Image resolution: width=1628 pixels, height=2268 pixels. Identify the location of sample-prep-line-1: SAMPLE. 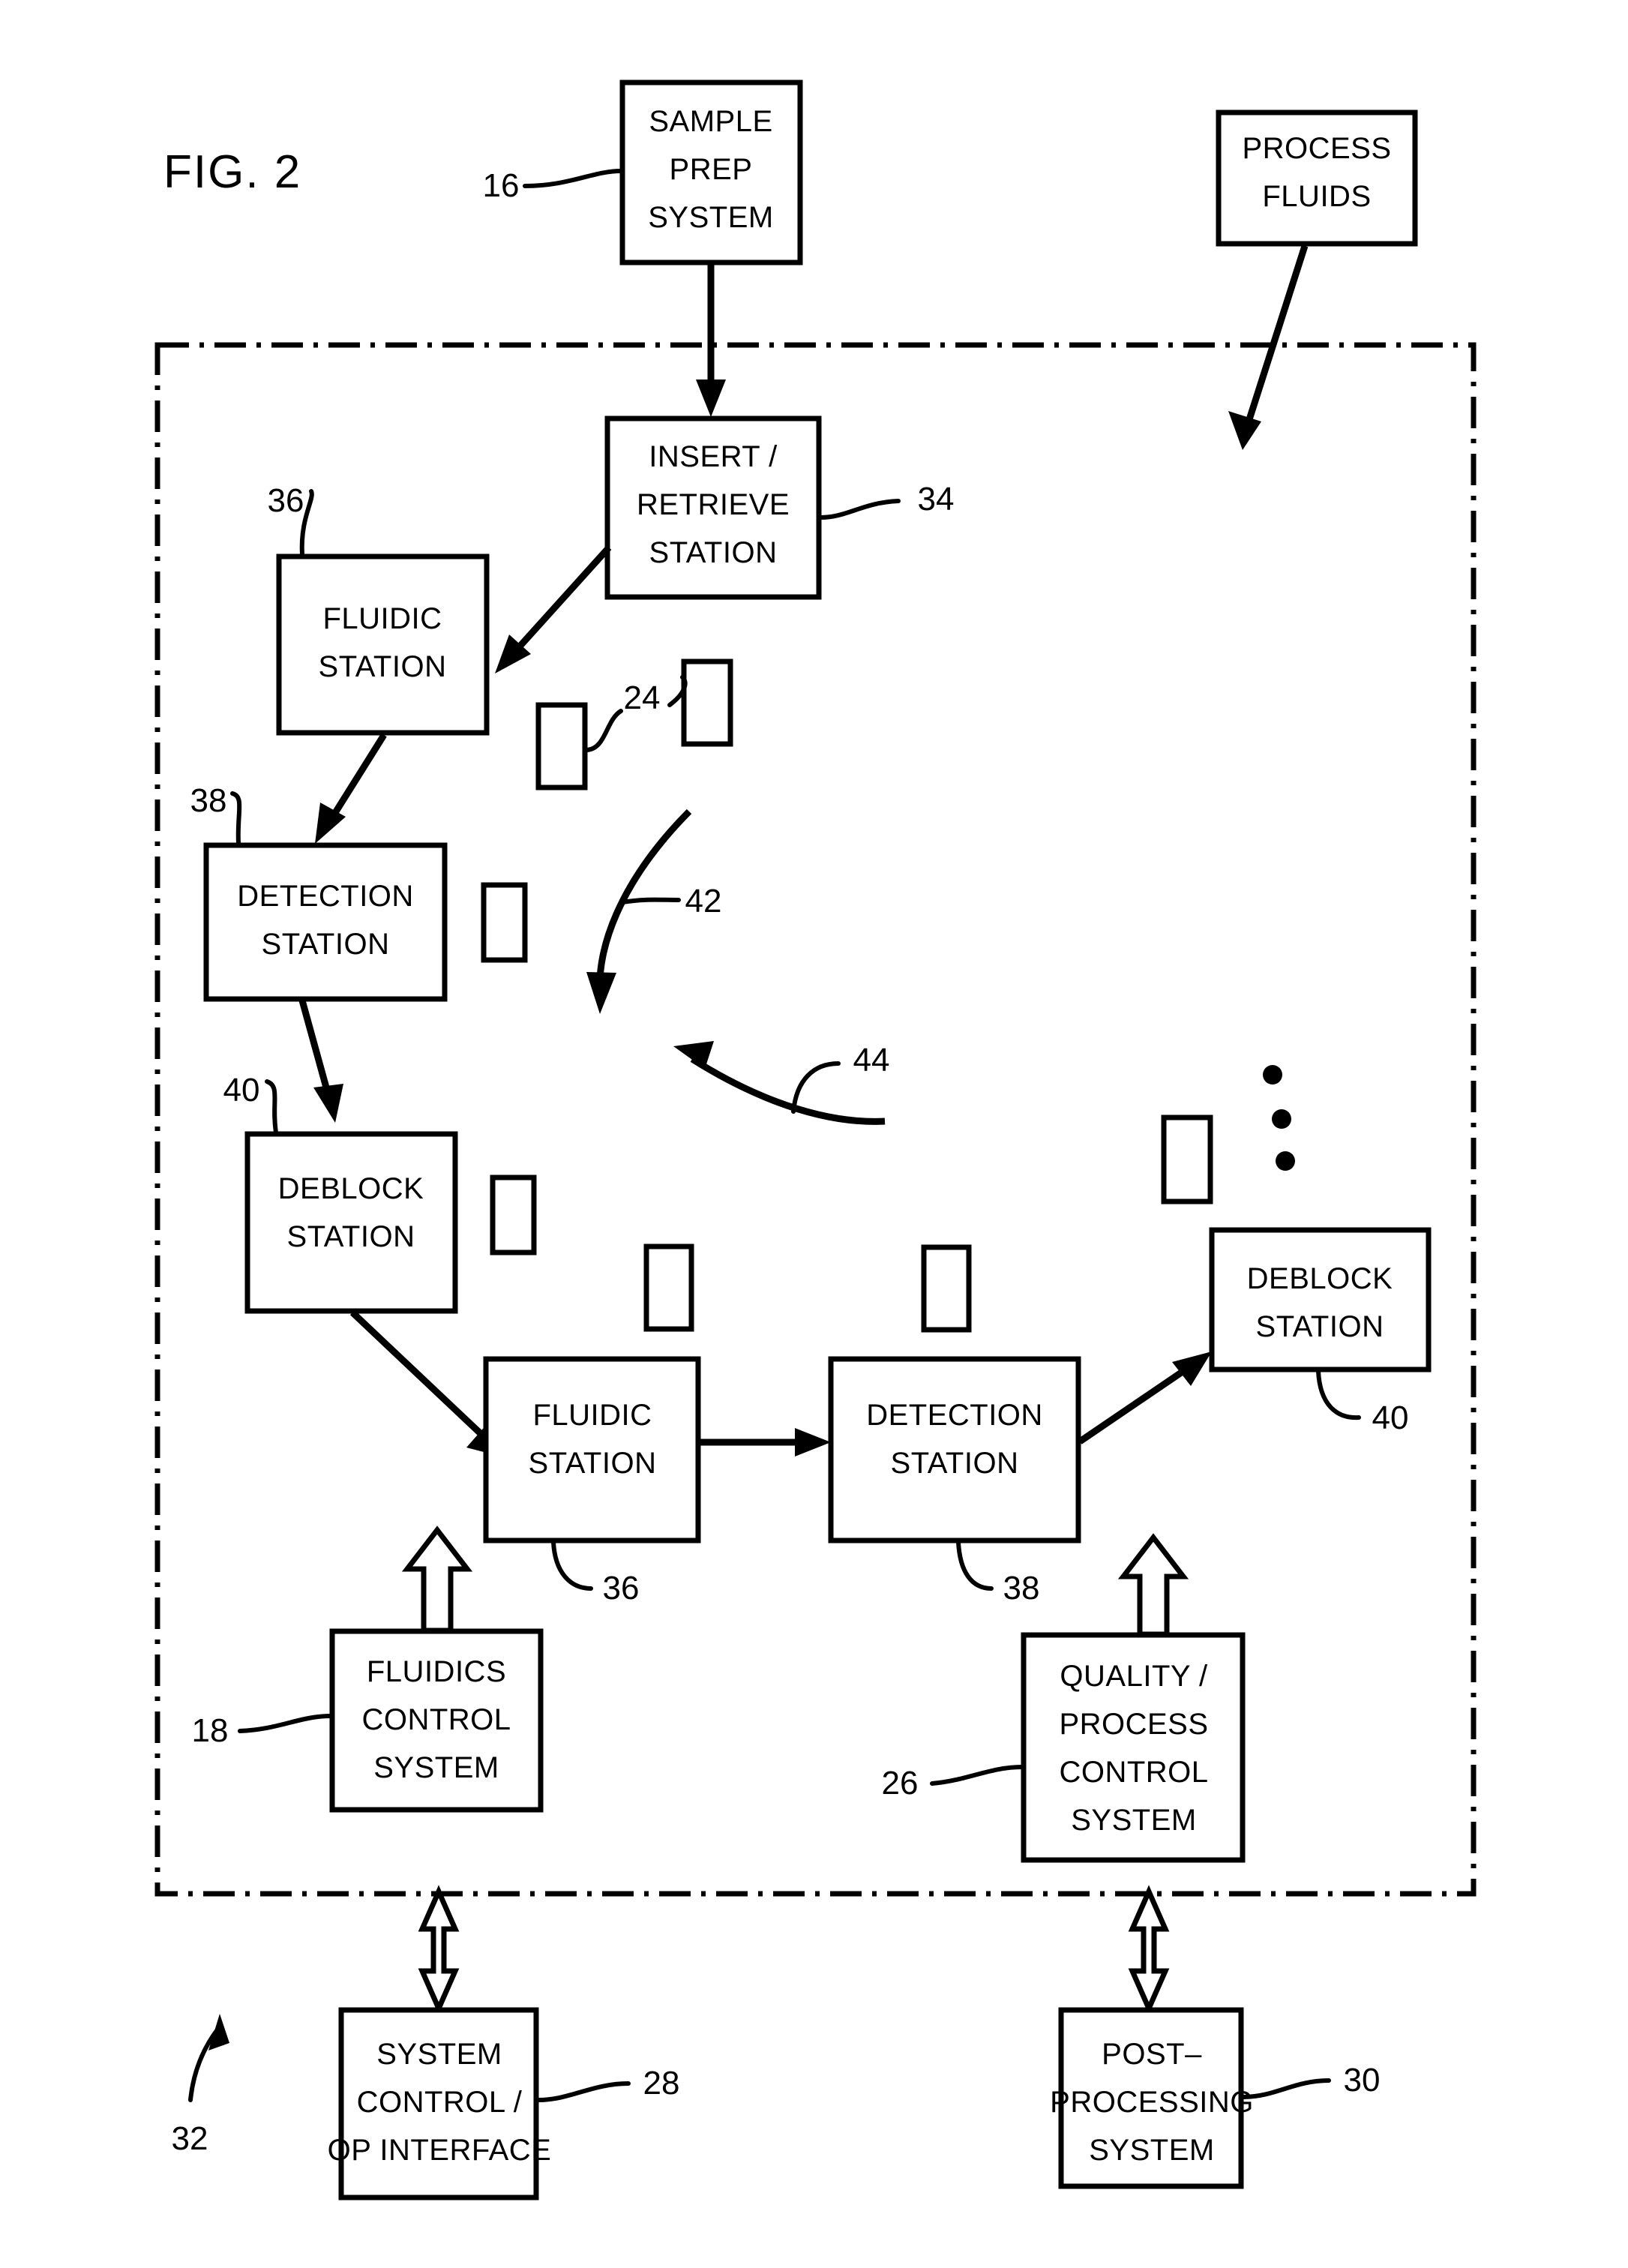
(710, 121).